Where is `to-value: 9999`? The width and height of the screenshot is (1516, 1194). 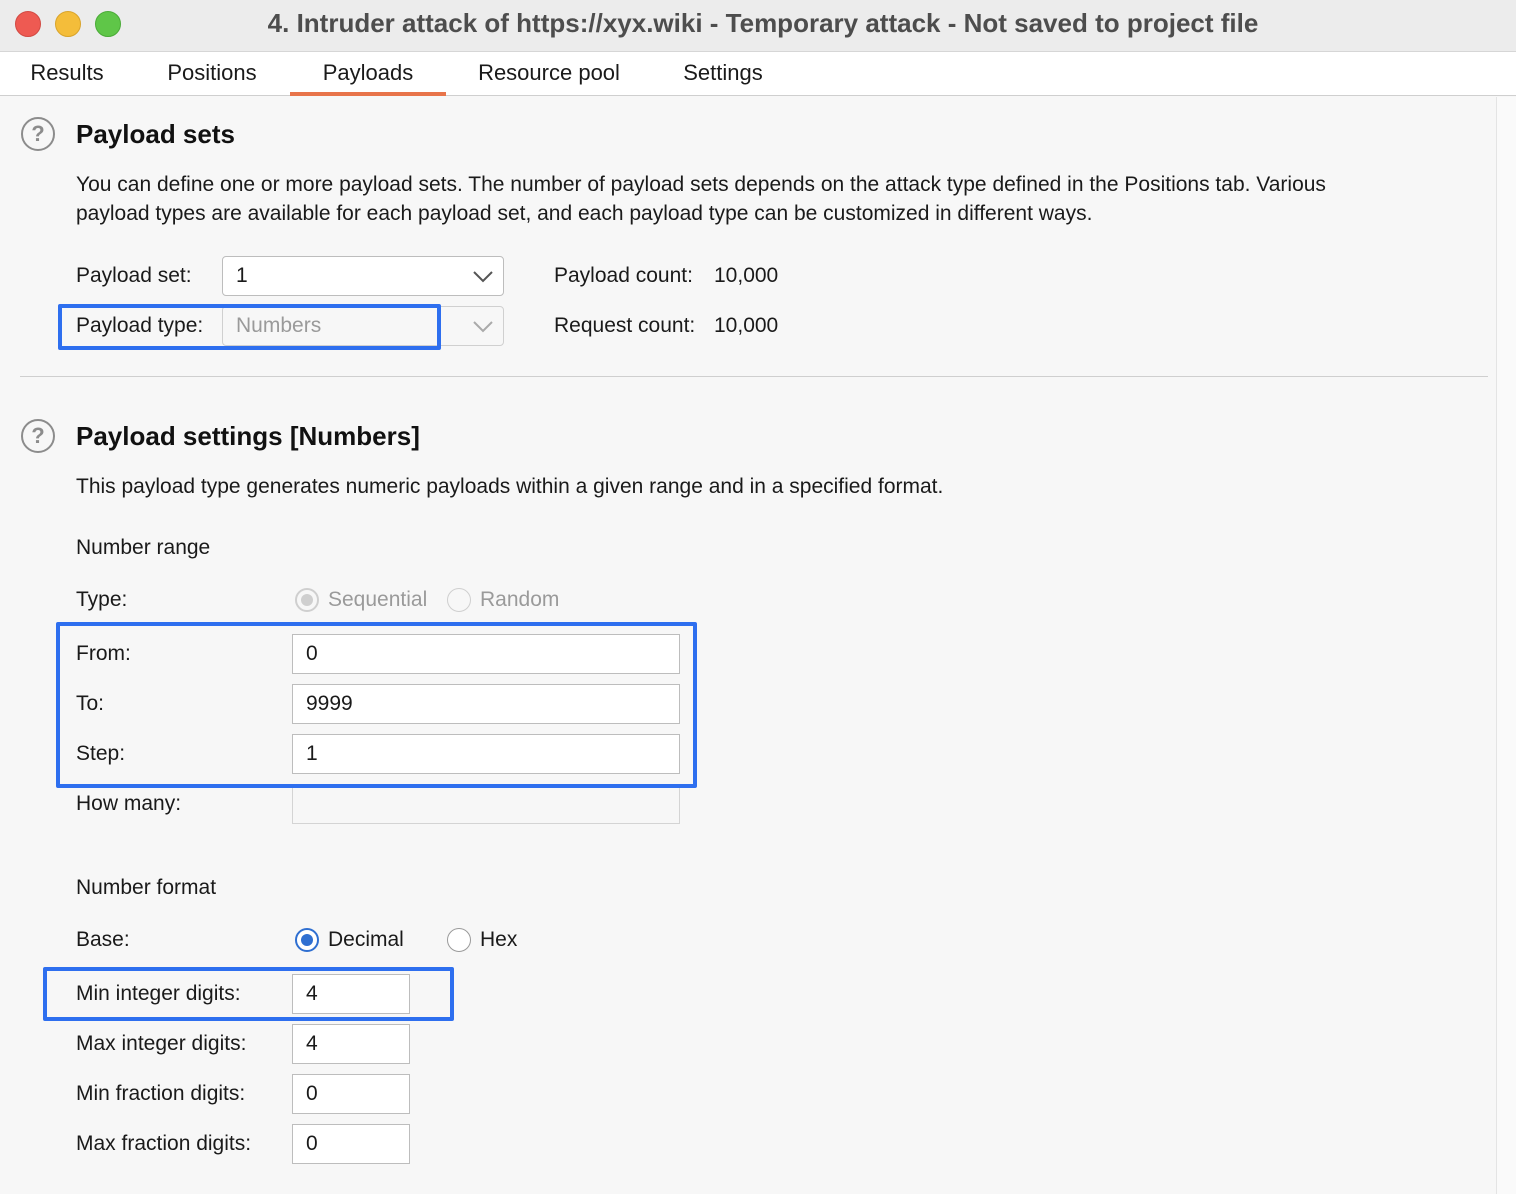
to-value: 9999 is located at coordinates (329, 703).